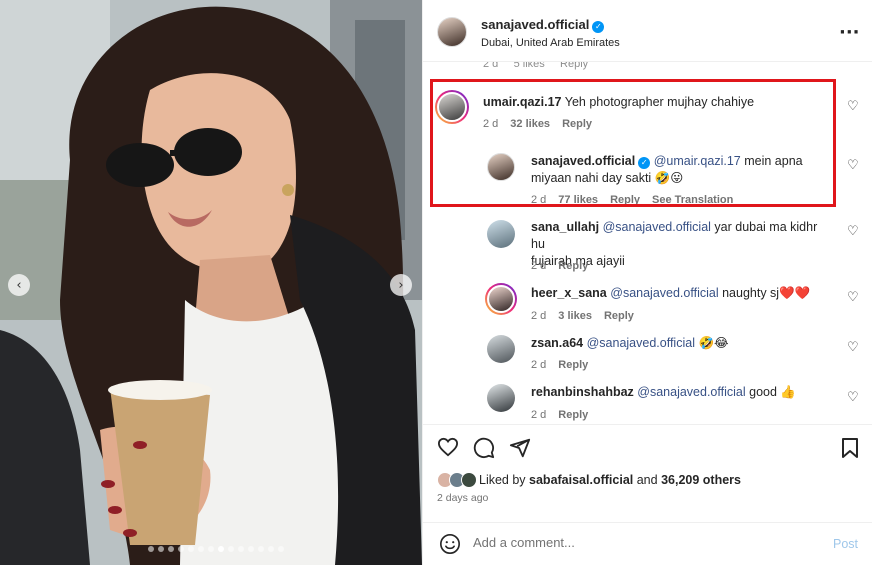 This screenshot has width=872, height=565. Describe the element at coordinates (569, 293) in the screenshot. I see `comment-username: heer_x_sana` at that location.